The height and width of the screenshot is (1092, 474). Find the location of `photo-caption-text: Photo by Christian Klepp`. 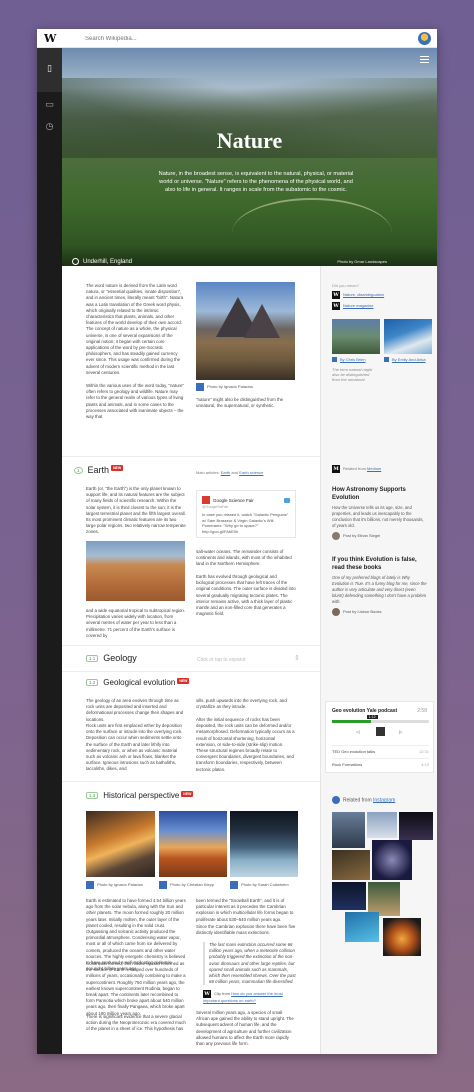

photo-caption-text: Photo by Christian Klepp is located at coordinates (192, 885).